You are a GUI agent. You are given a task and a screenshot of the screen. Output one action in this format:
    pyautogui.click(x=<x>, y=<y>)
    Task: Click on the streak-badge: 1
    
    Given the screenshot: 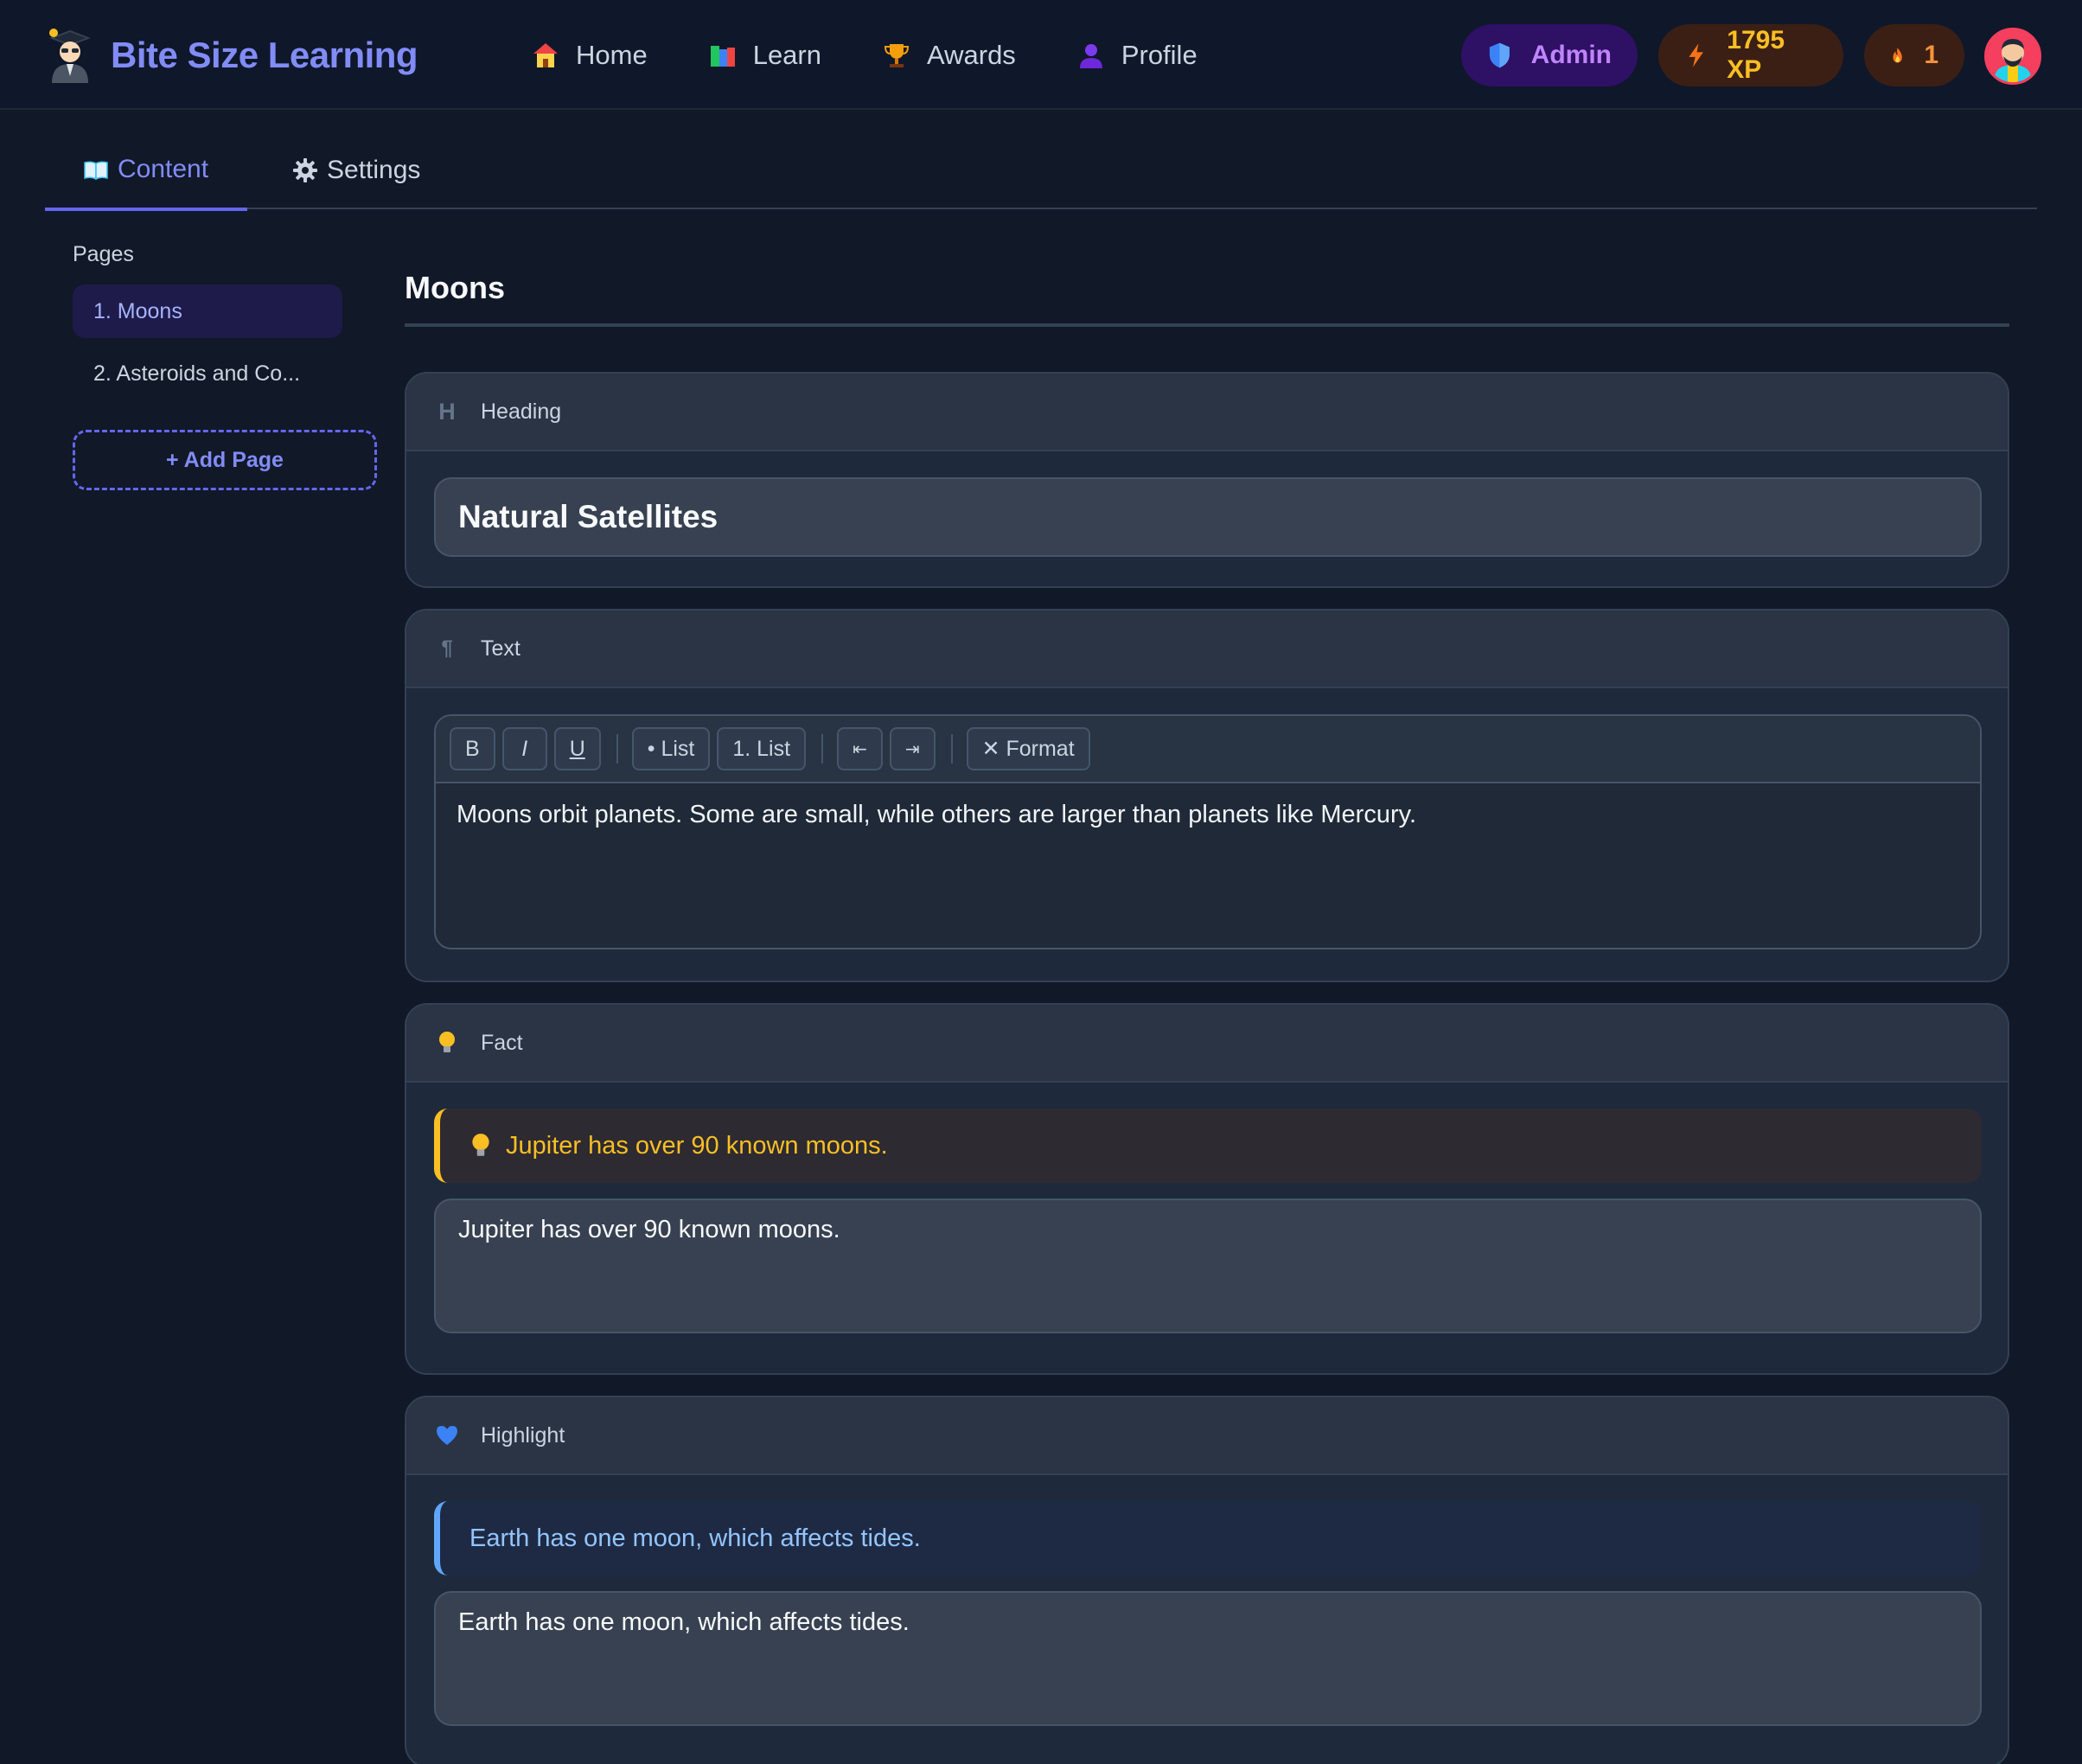 What is the action you would take?
    pyautogui.click(x=1914, y=55)
    